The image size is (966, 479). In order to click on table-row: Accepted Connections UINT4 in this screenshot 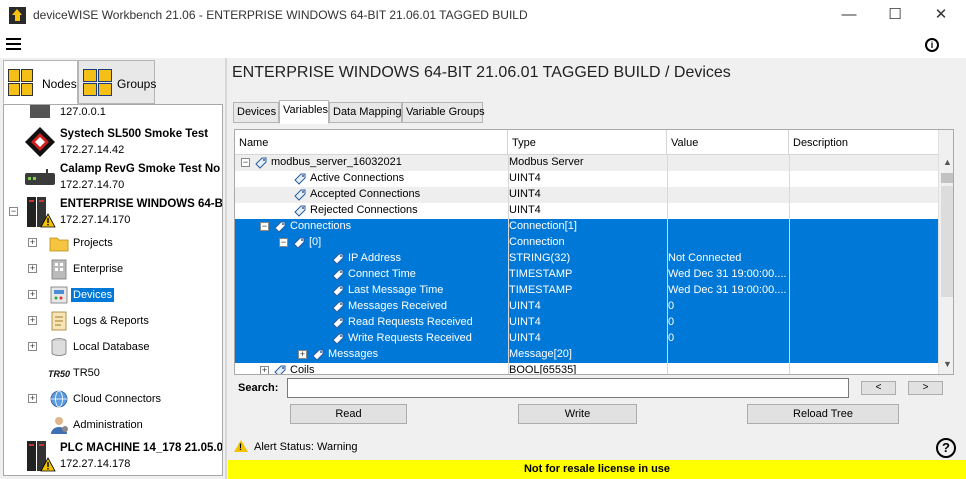, I will do `click(586, 195)`.